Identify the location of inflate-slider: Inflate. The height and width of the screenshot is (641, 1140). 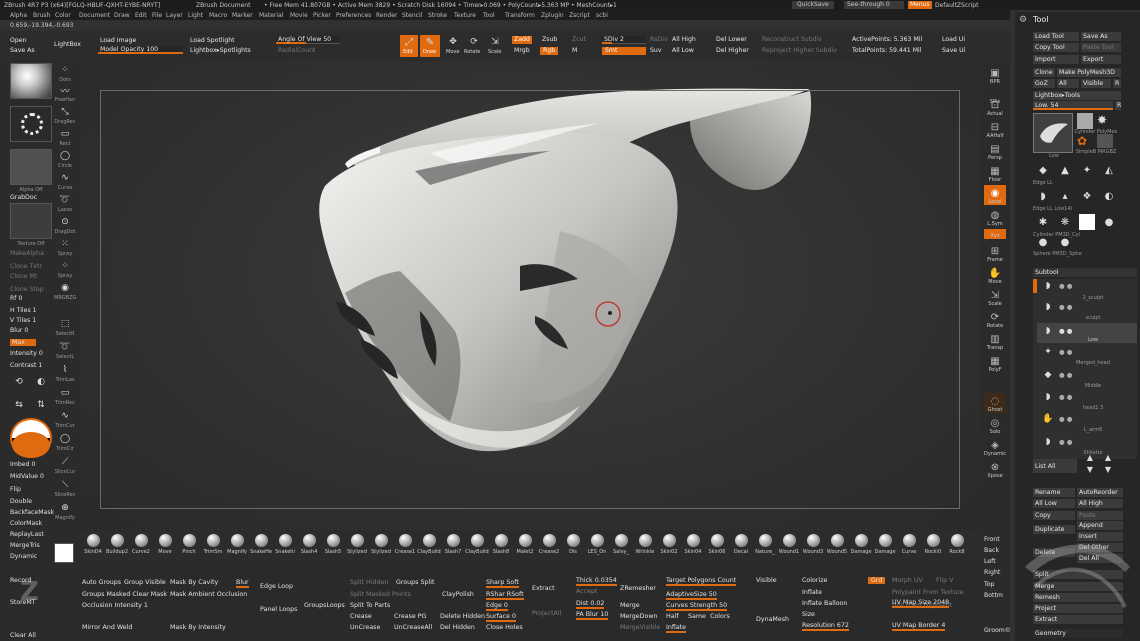
(676, 628).